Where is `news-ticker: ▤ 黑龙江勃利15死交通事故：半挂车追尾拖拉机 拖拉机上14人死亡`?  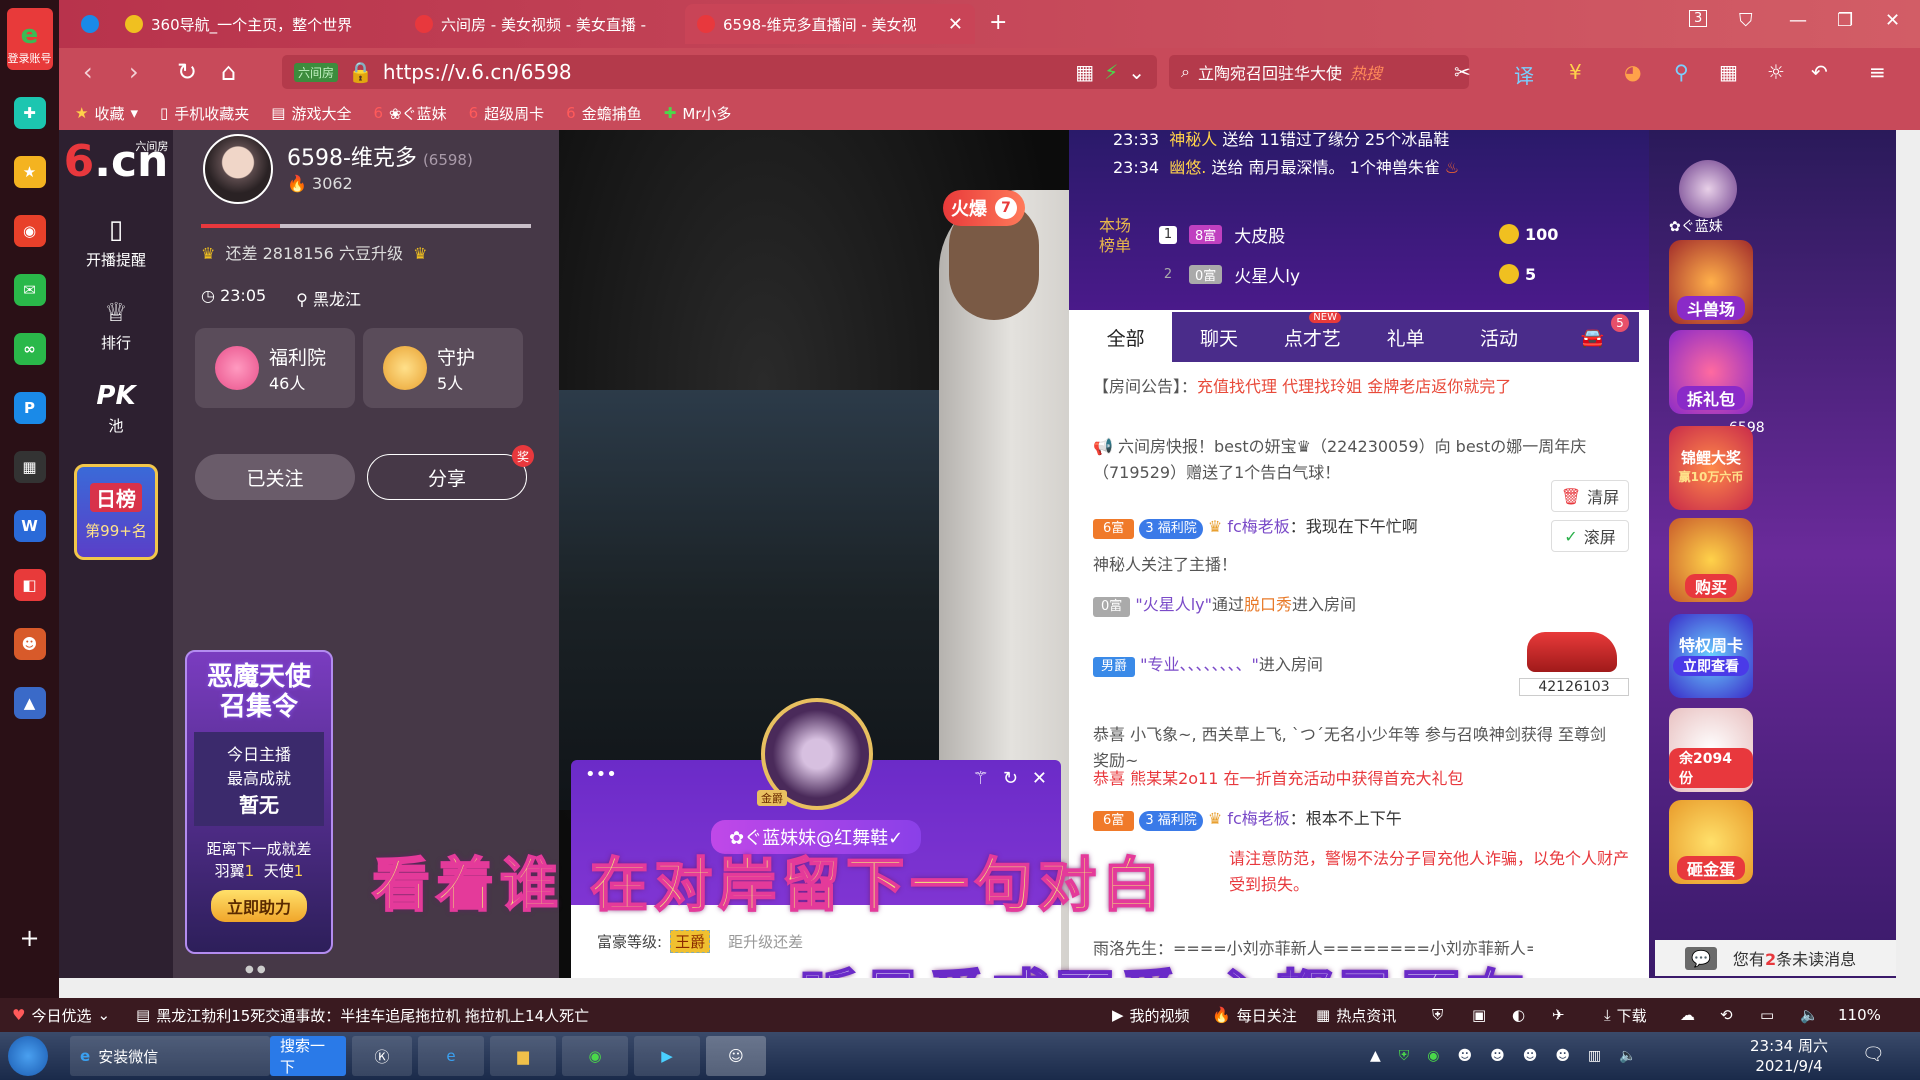 news-ticker: ▤ 黑龙江勃利15死交通事故：半挂车追尾拖拉机 拖拉机上14人死亡 is located at coordinates (362, 1015).